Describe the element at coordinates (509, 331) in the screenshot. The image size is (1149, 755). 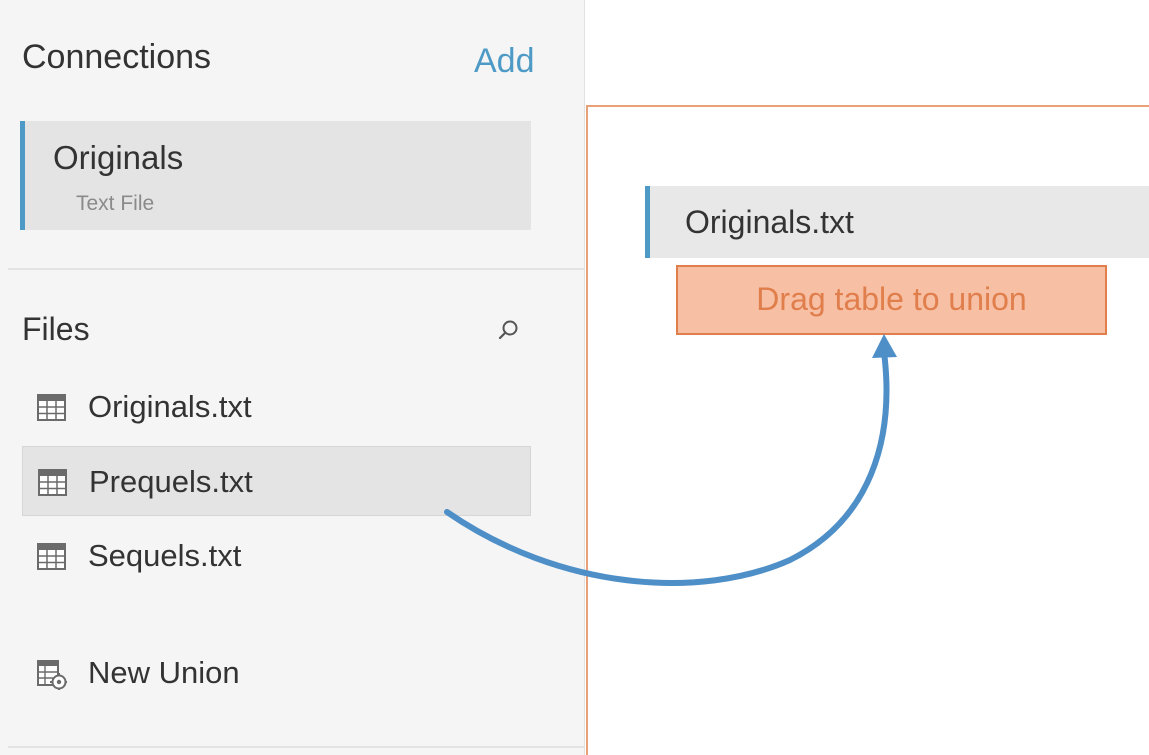
I see `search-icon` at that location.